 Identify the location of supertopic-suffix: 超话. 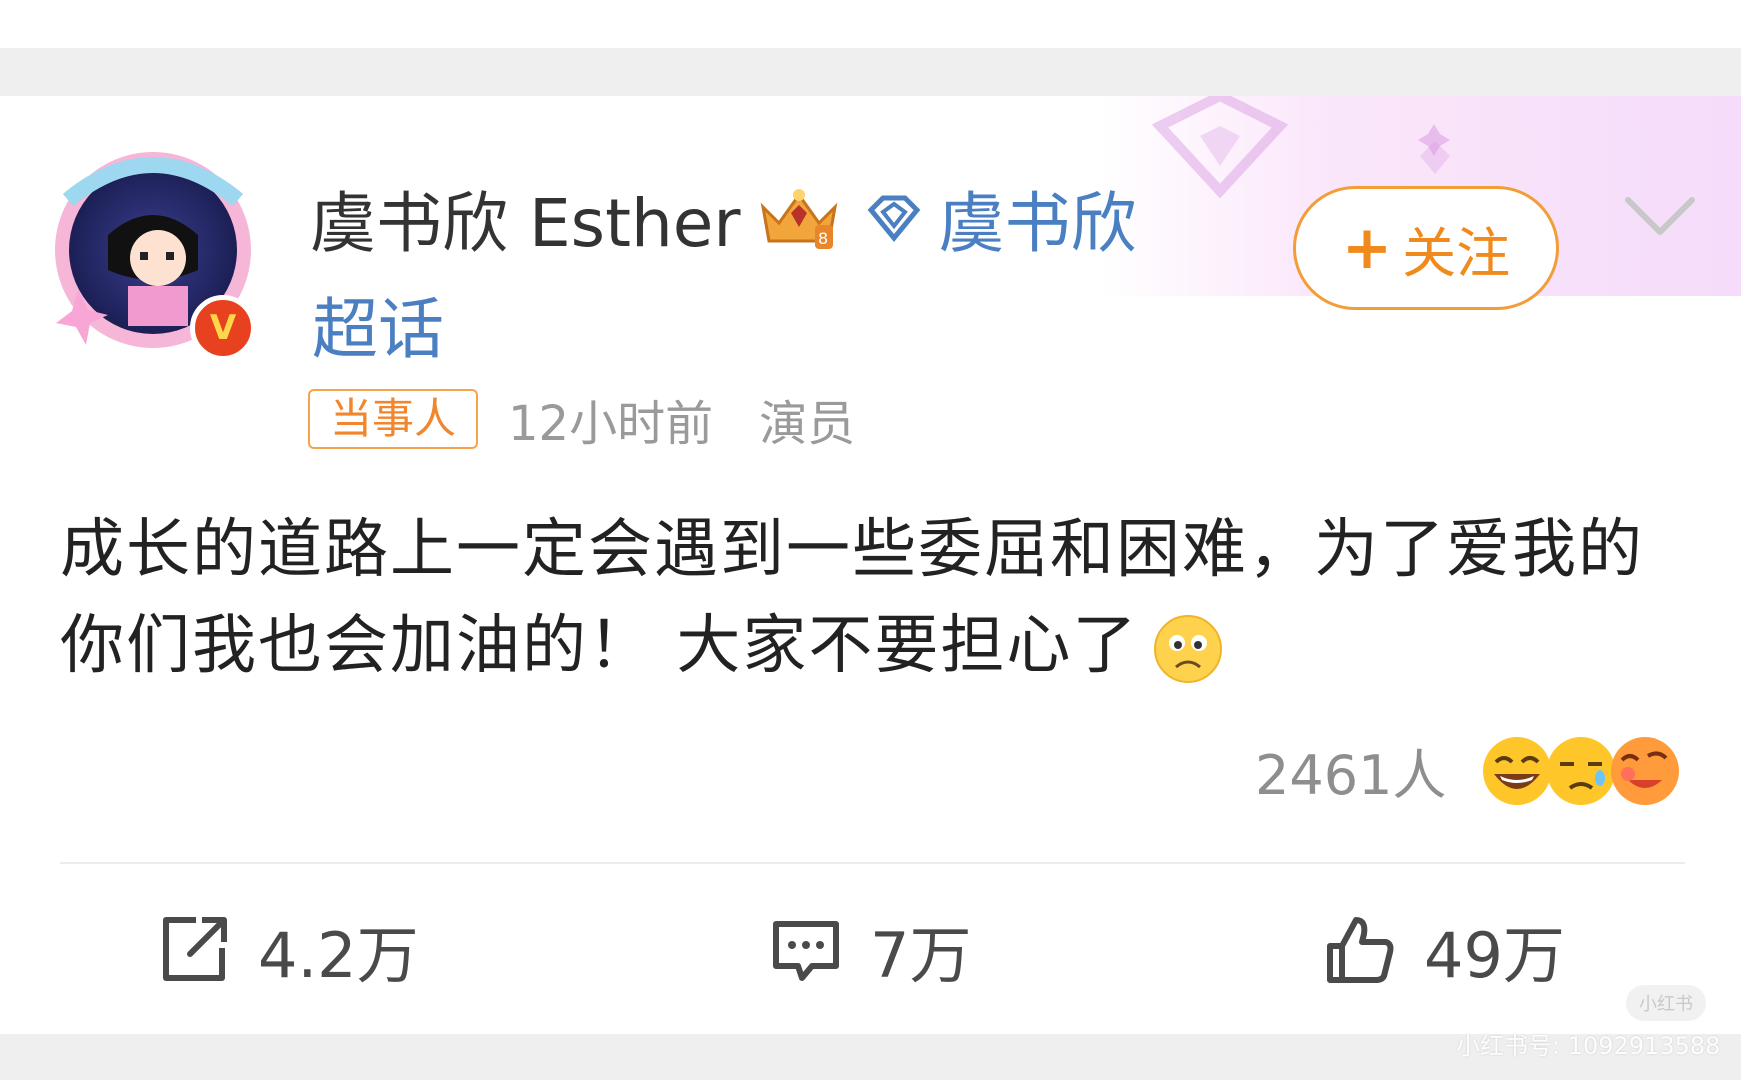
(378, 324).